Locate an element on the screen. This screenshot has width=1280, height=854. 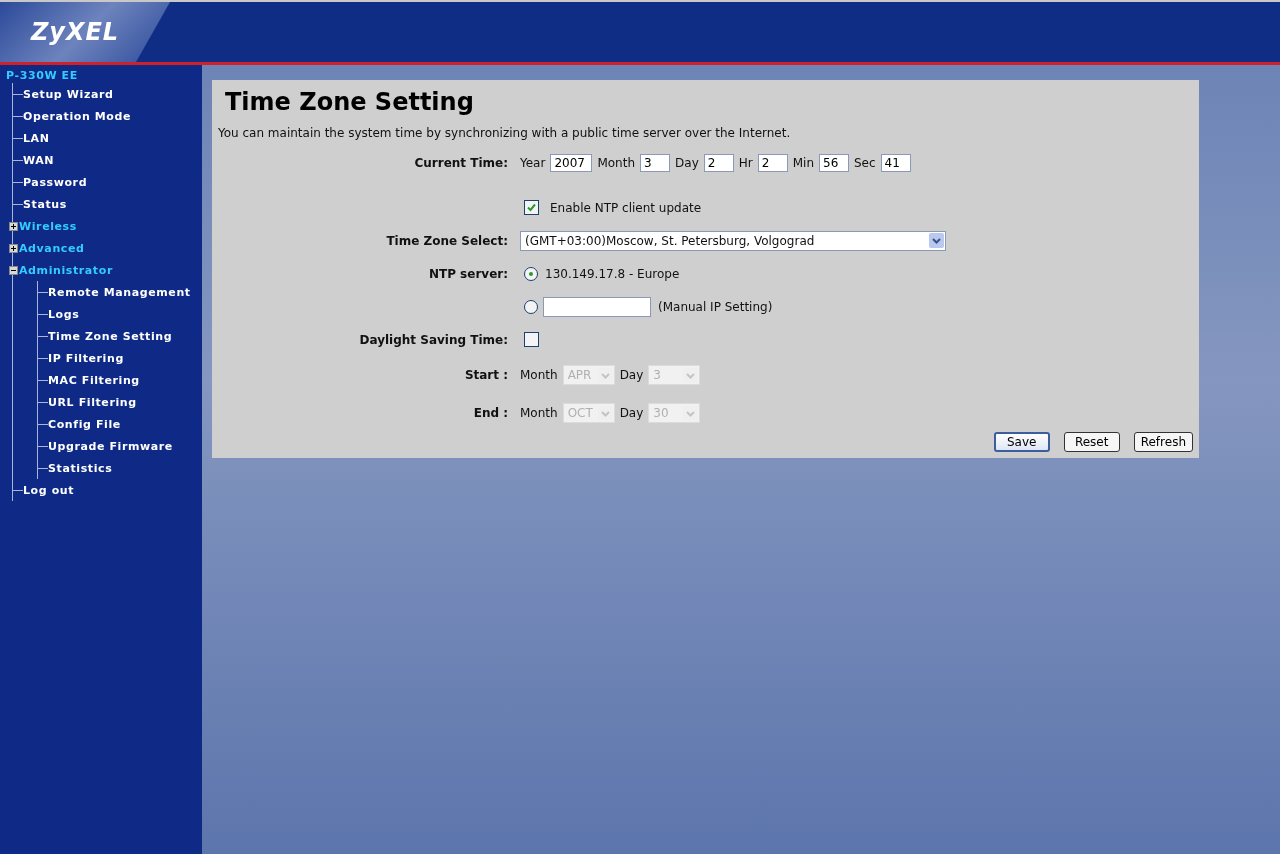
field-label: Time Zone Select: is located at coordinates (447, 240).